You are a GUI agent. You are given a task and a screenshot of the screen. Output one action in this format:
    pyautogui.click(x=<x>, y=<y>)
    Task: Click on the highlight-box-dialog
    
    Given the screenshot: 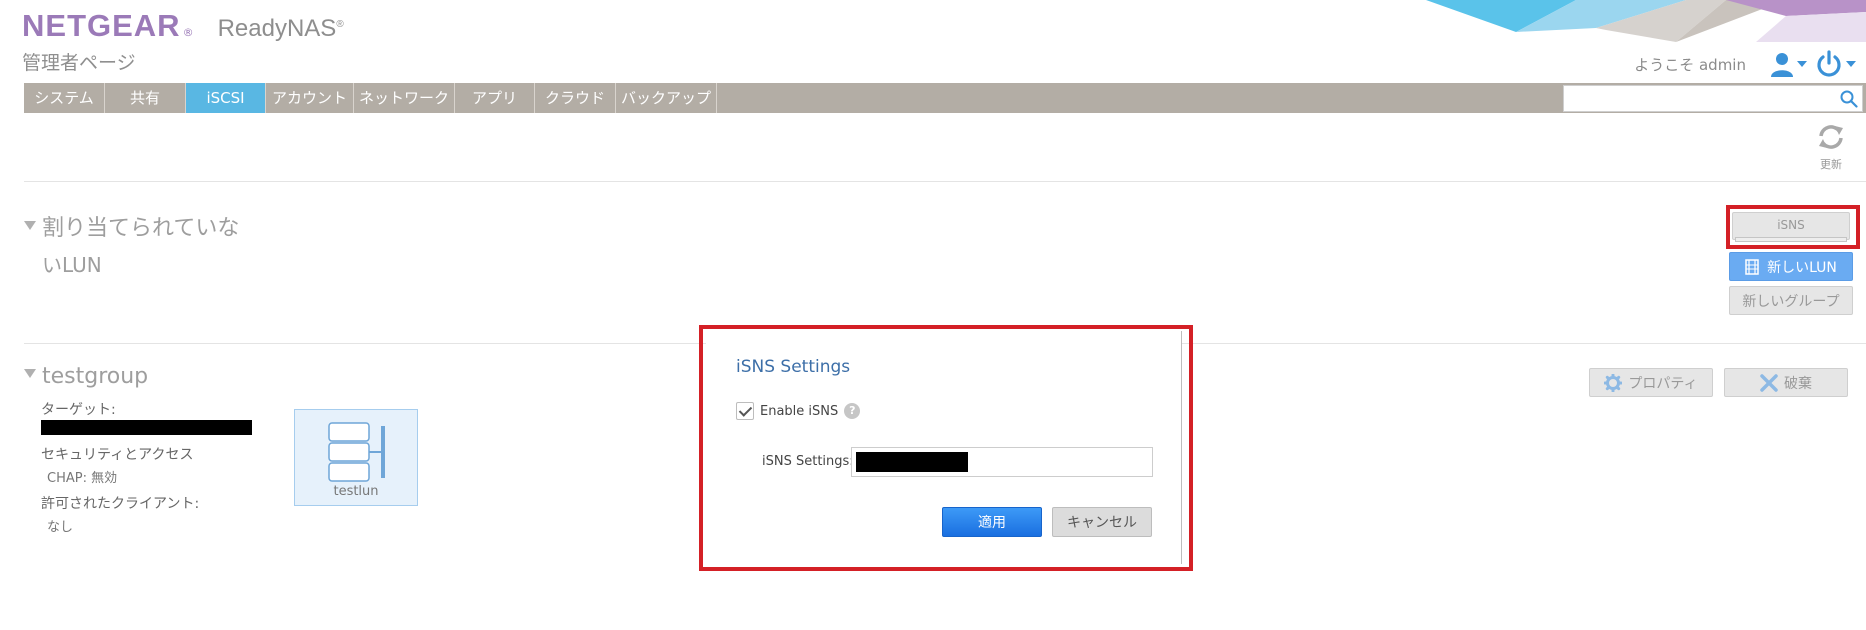 What is the action you would take?
    pyautogui.click(x=946, y=448)
    